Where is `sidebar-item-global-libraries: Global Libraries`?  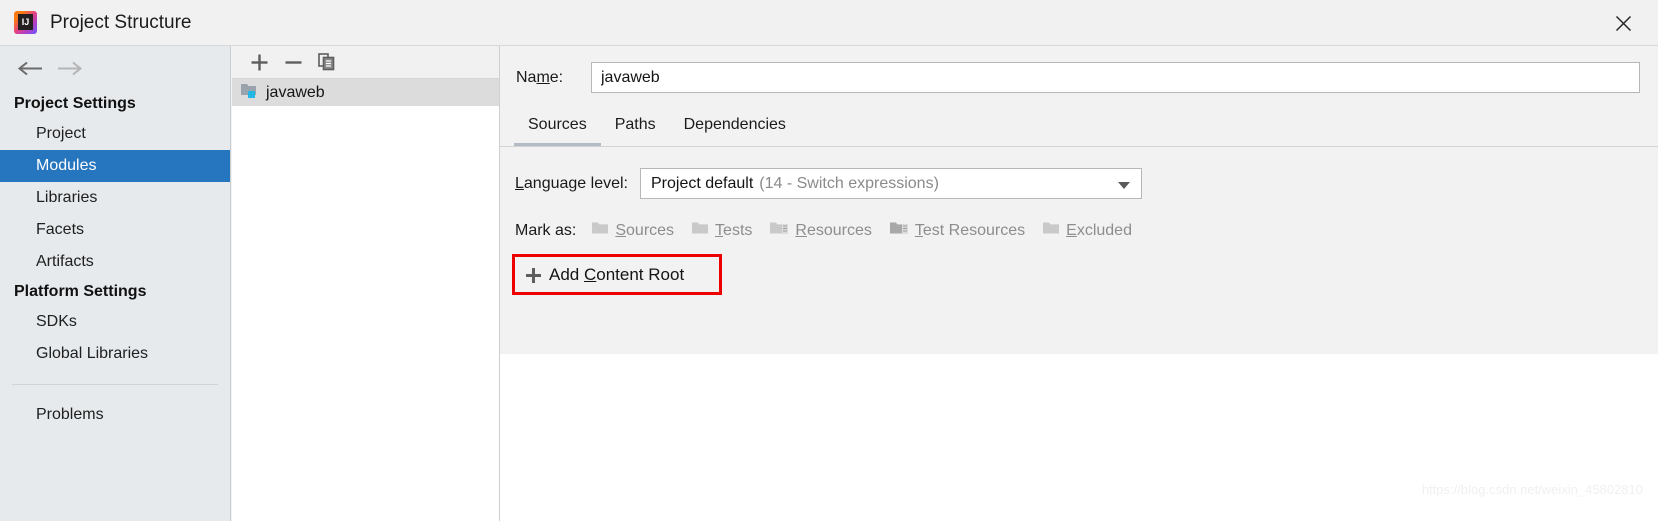 sidebar-item-global-libraries: Global Libraries is located at coordinates (115, 354).